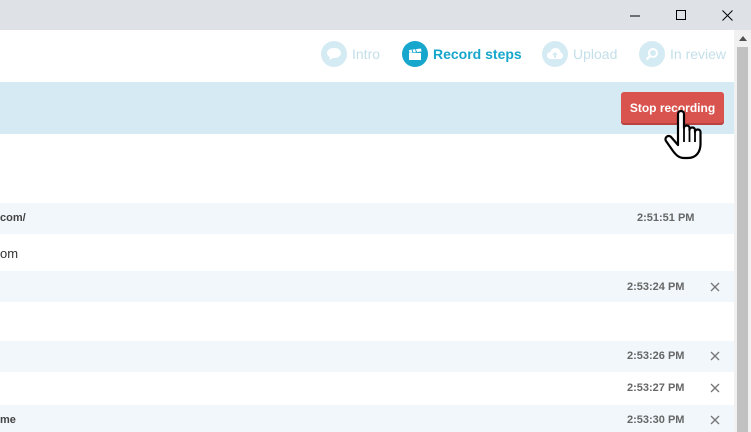 Image resolution: width=751 pixels, height=432 pixels. I want to click on step-timestamp: 2:53:26 PM, so click(656, 356).